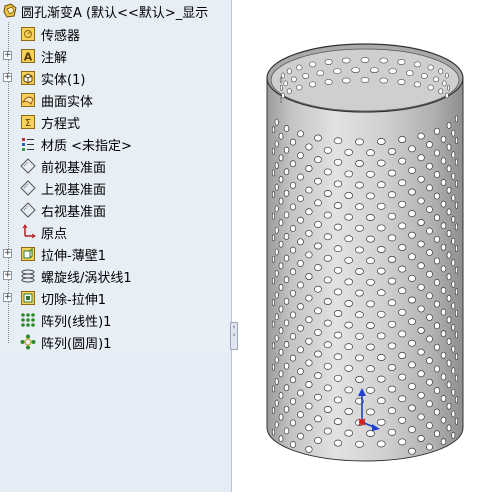 The width and height of the screenshot is (499, 496). What do you see at coordinates (115, 34) in the screenshot?
I see `tree-item-sensors: 传感器` at bounding box center [115, 34].